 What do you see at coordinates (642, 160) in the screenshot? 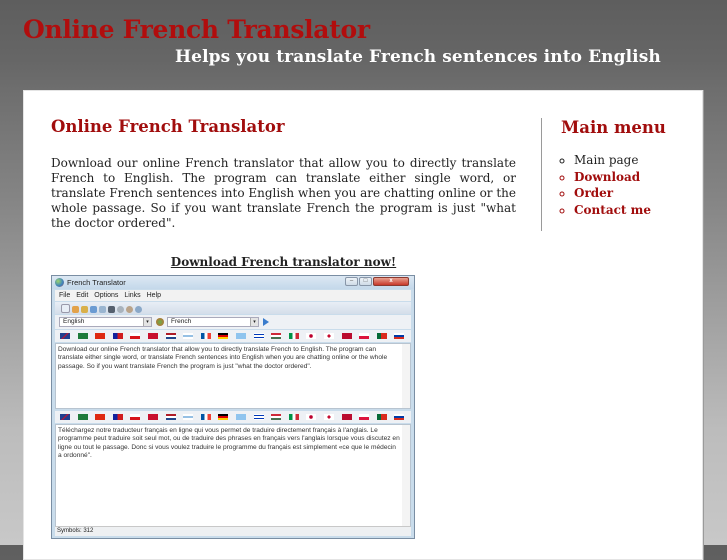
I see `menu-item-main-page: Main page` at bounding box center [642, 160].